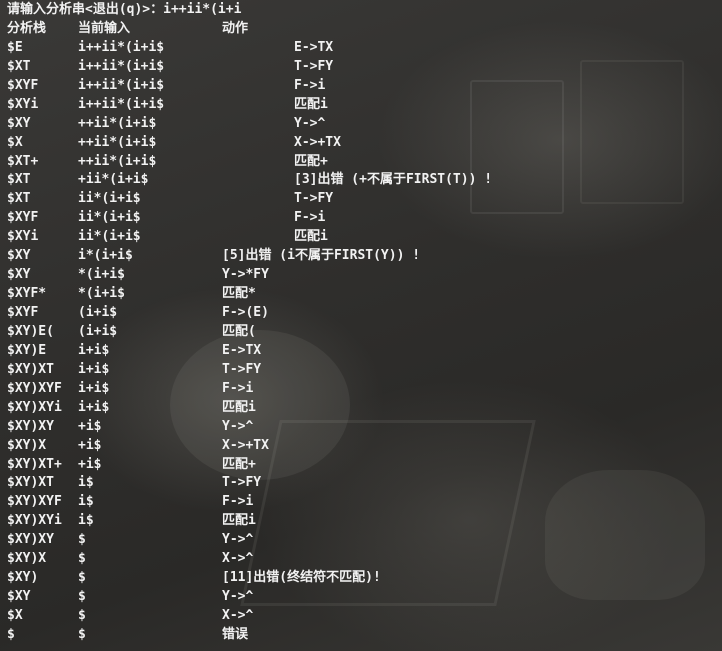 The height and width of the screenshot is (651, 722). What do you see at coordinates (364, 351) in the screenshot?
I see `table-row: $XY)E i+i$ E->TX` at bounding box center [364, 351].